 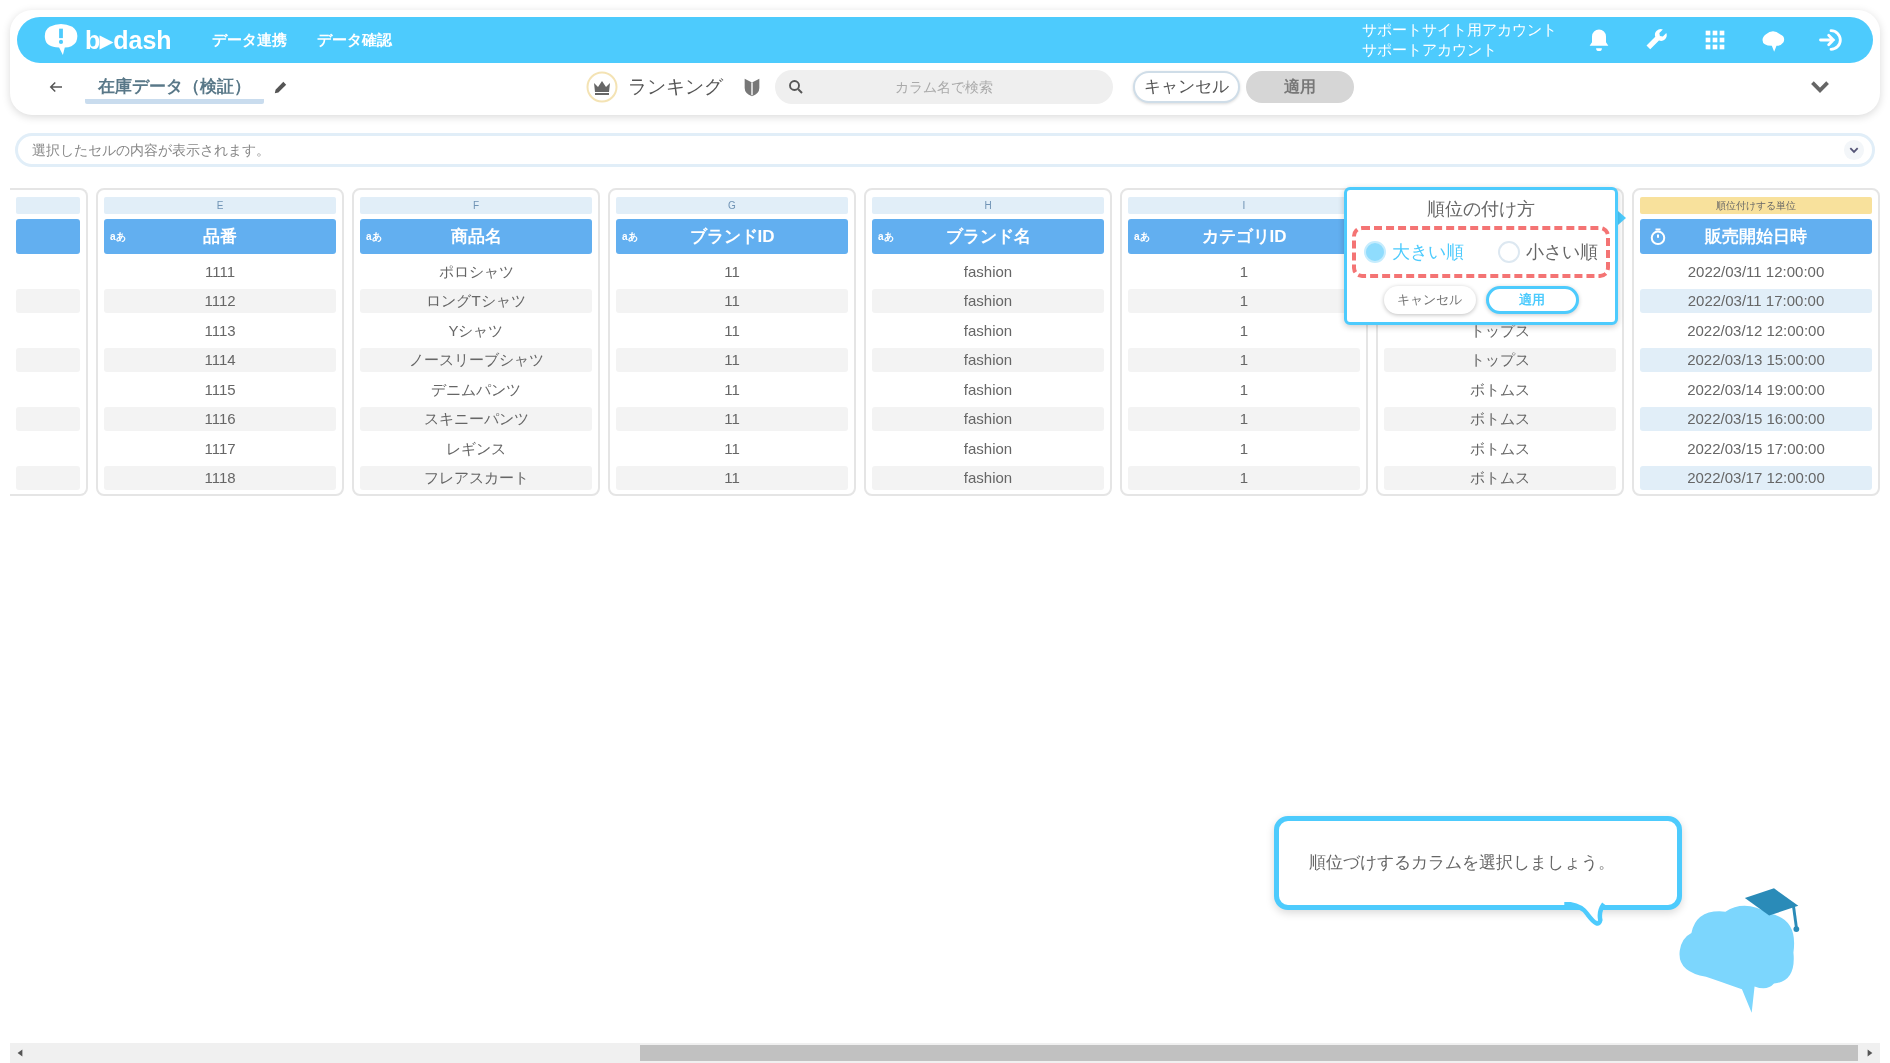 What do you see at coordinates (1430, 50) in the screenshot?
I see `account-name: サポートアカウント` at bounding box center [1430, 50].